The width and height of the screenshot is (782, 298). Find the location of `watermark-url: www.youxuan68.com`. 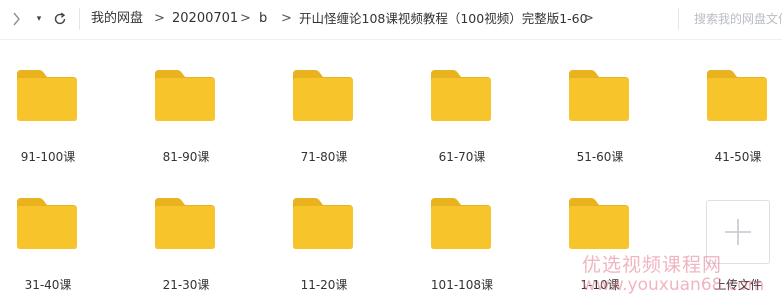

watermark-url: www.youxuan68.com is located at coordinates (673, 285).